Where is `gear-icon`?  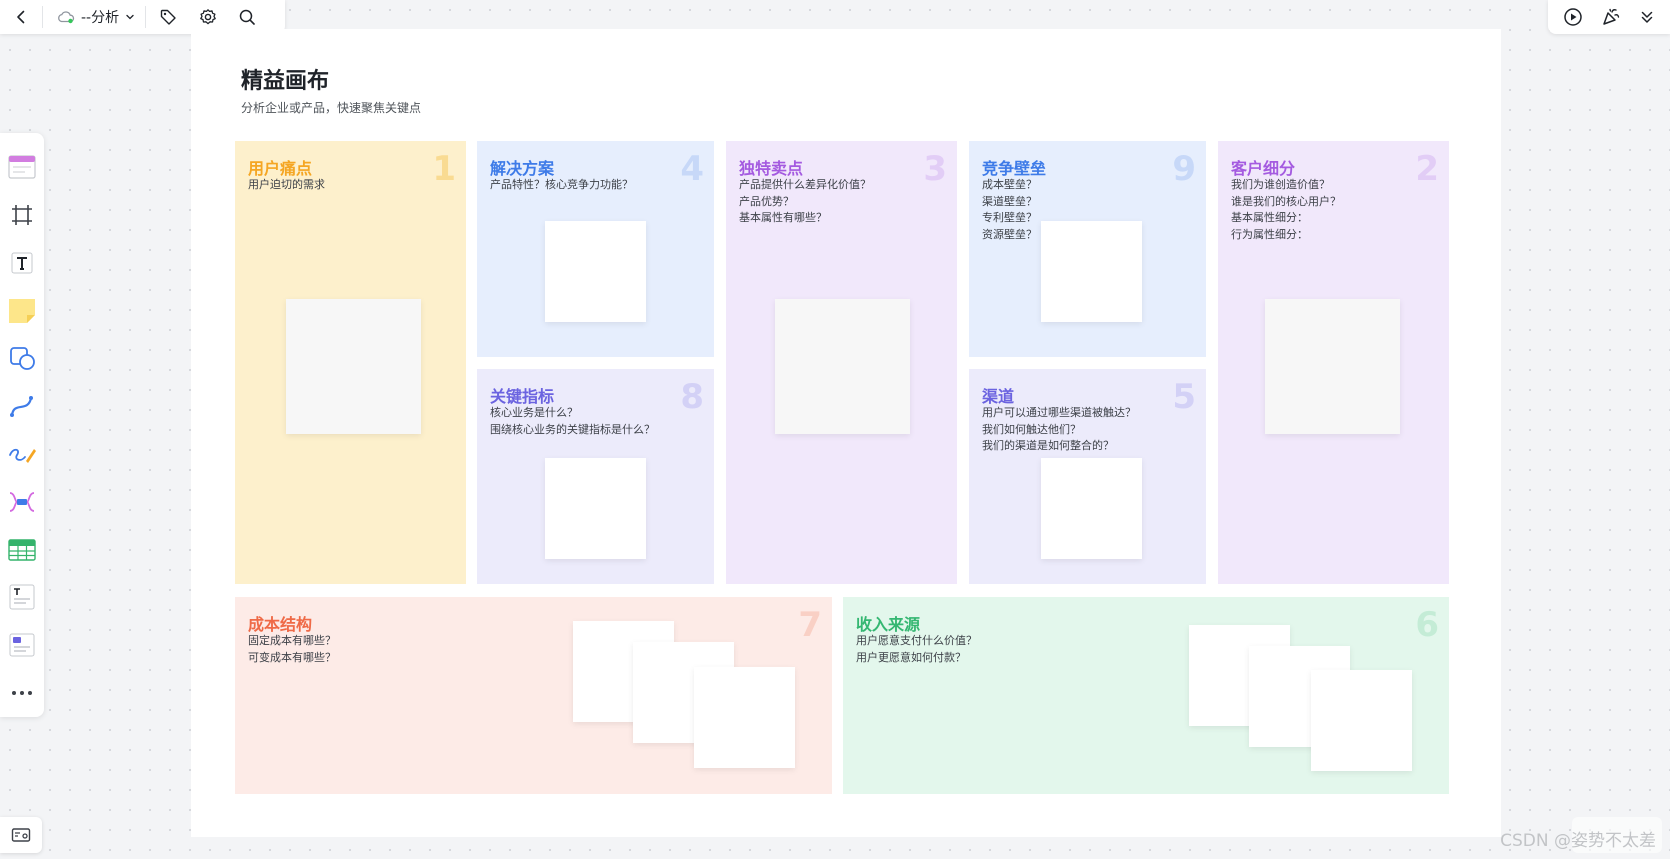
gear-icon is located at coordinates (208, 17).